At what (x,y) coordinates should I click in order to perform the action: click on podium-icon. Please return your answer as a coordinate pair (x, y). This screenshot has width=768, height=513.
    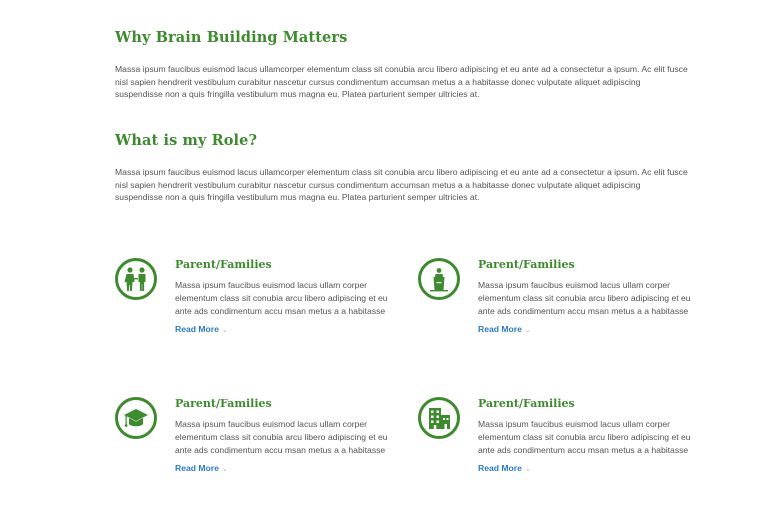
    Looking at the image, I should click on (439, 279).